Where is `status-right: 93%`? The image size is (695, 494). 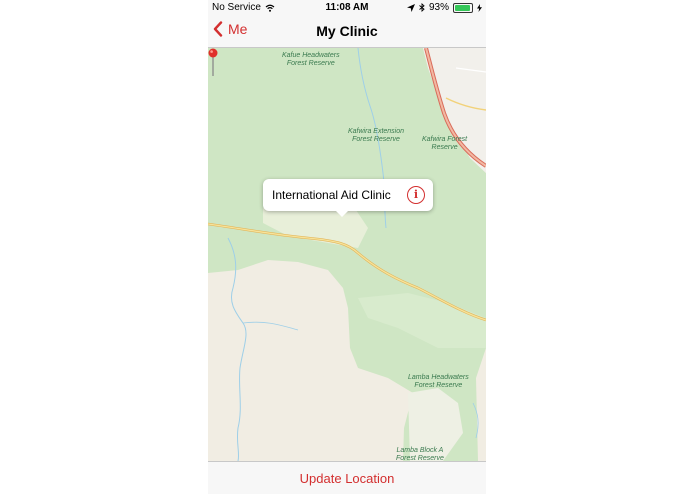 status-right: 93% is located at coordinates (444, 7).